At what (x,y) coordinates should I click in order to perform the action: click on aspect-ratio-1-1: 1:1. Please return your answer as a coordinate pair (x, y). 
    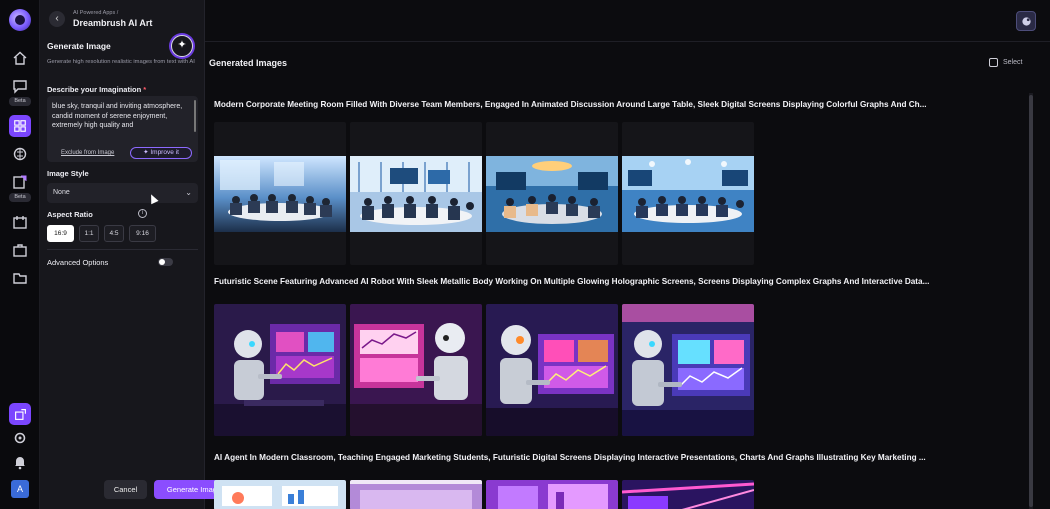
    Looking at the image, I should click on (89, 233).